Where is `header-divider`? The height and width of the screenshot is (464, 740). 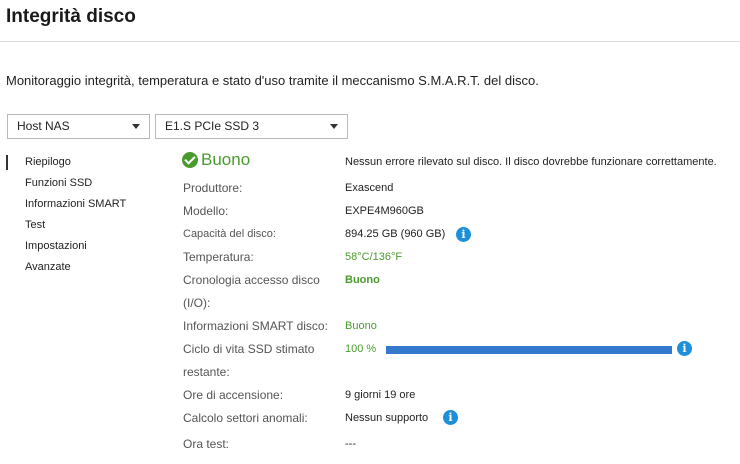
header-divider is located at coordinates (370, 41).